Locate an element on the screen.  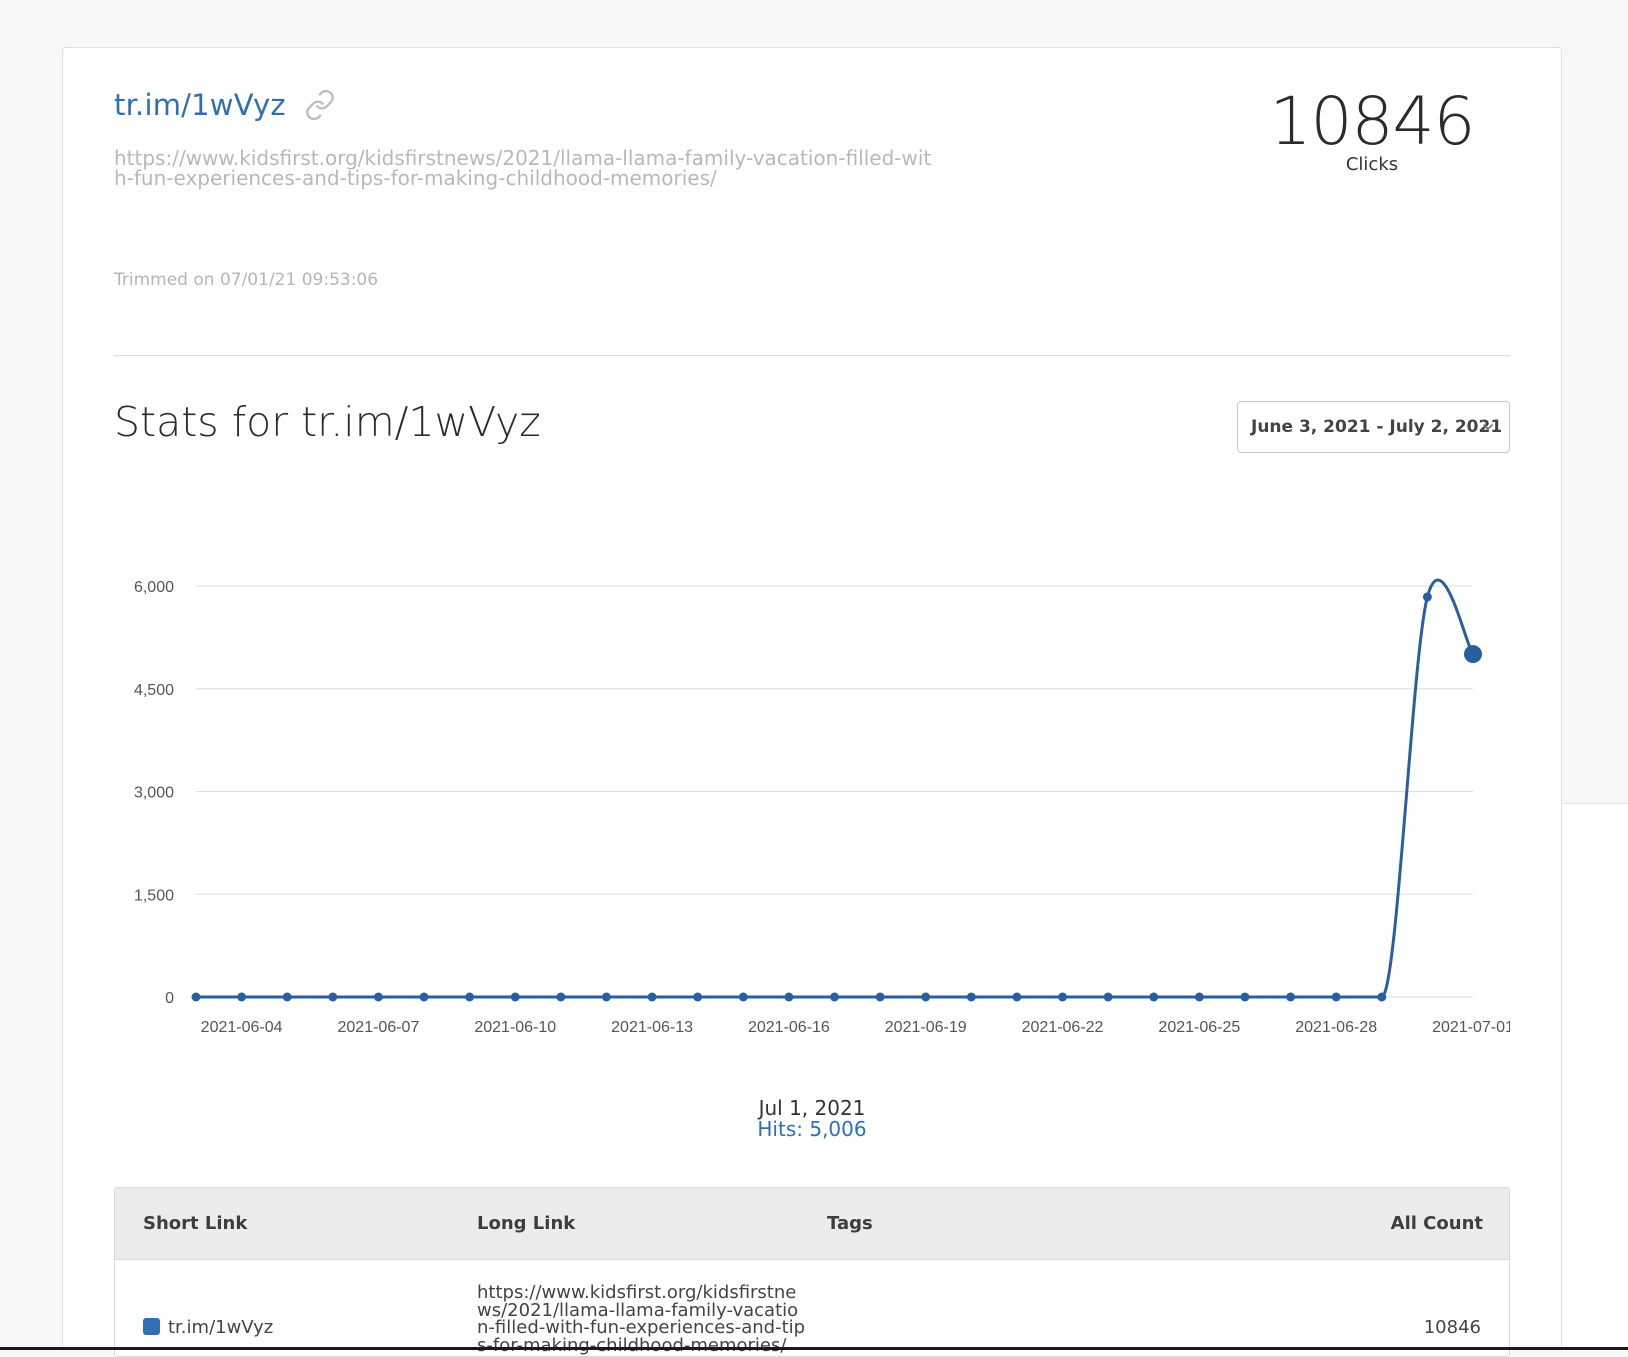
tooltip-hits: Hits: 5,006 is located at coordinates (812, 1129).